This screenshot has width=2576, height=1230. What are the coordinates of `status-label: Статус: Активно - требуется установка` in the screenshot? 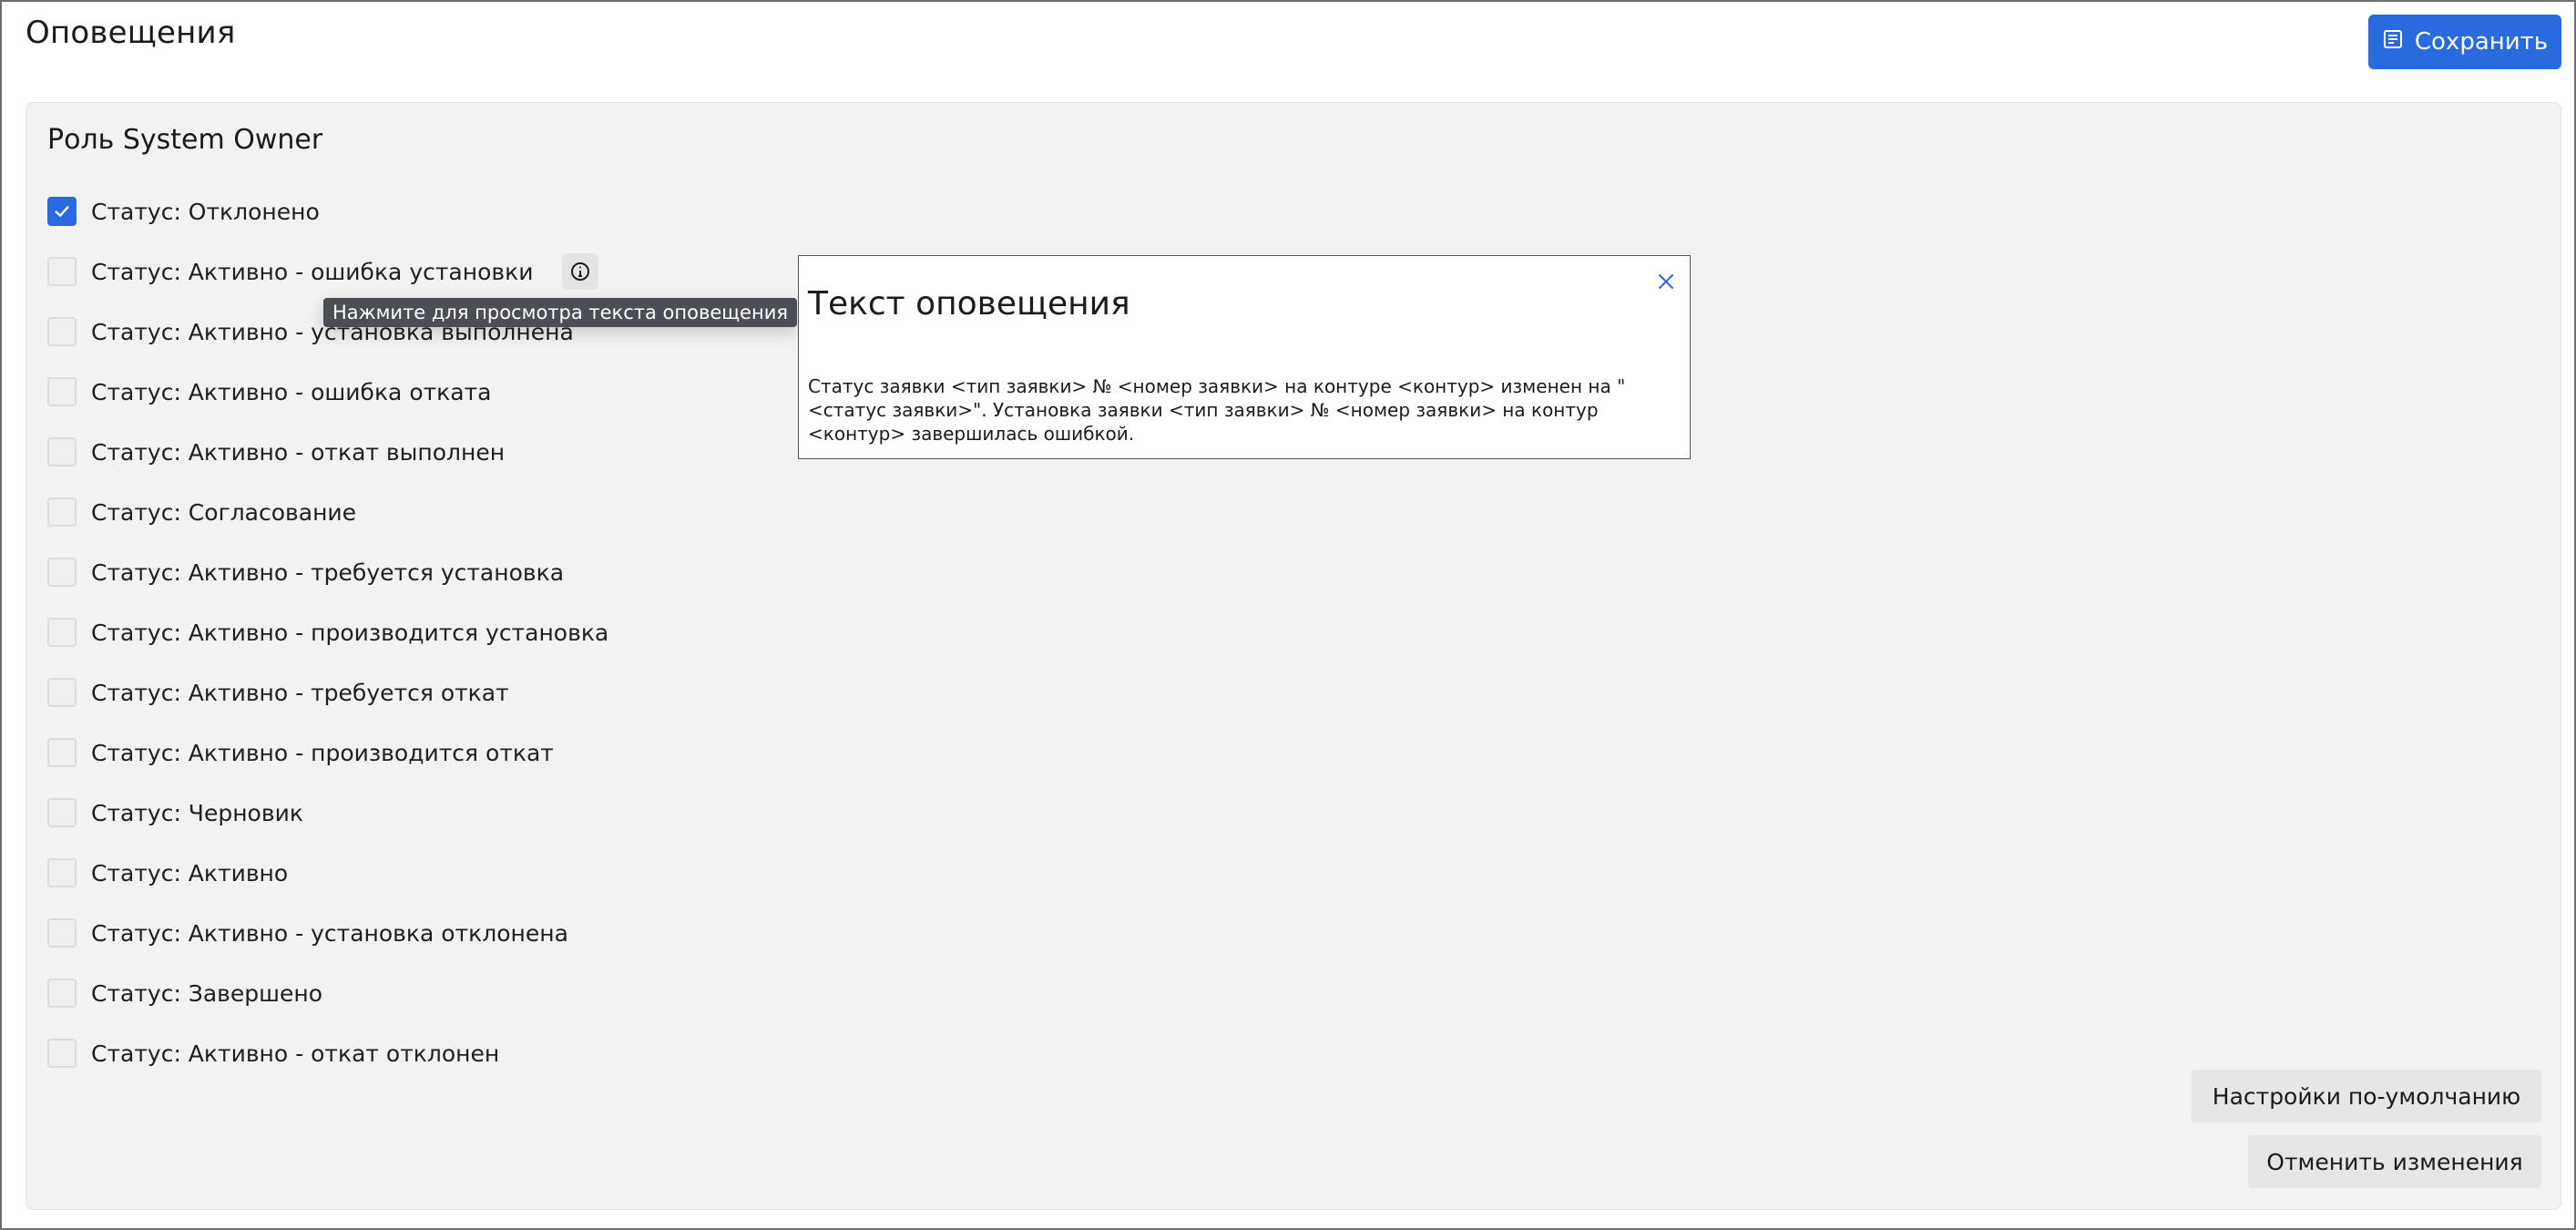 It's located at (328, 572).